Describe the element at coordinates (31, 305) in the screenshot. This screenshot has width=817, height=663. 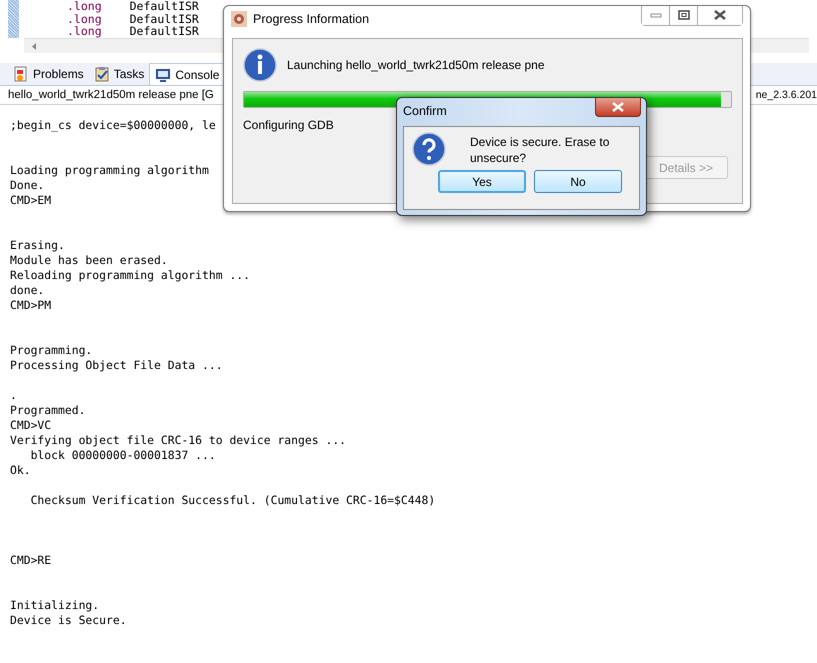
I see `console-line: CMD>PM` at that location.